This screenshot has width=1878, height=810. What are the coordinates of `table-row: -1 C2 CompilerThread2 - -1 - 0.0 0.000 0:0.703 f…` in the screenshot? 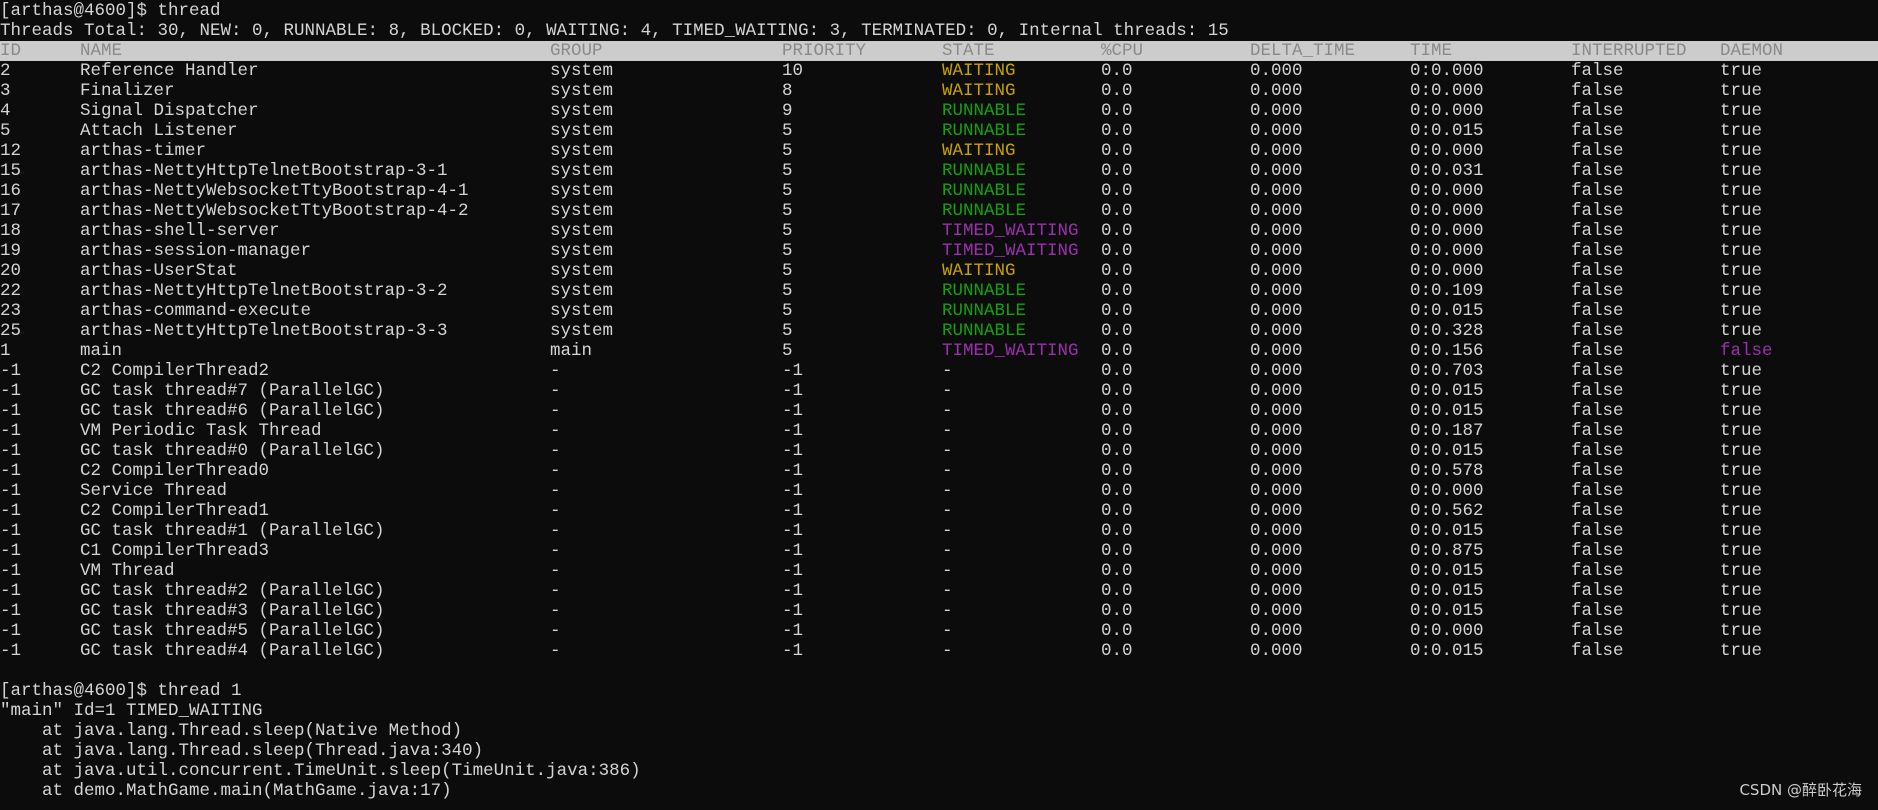 It's located at (939, 371).